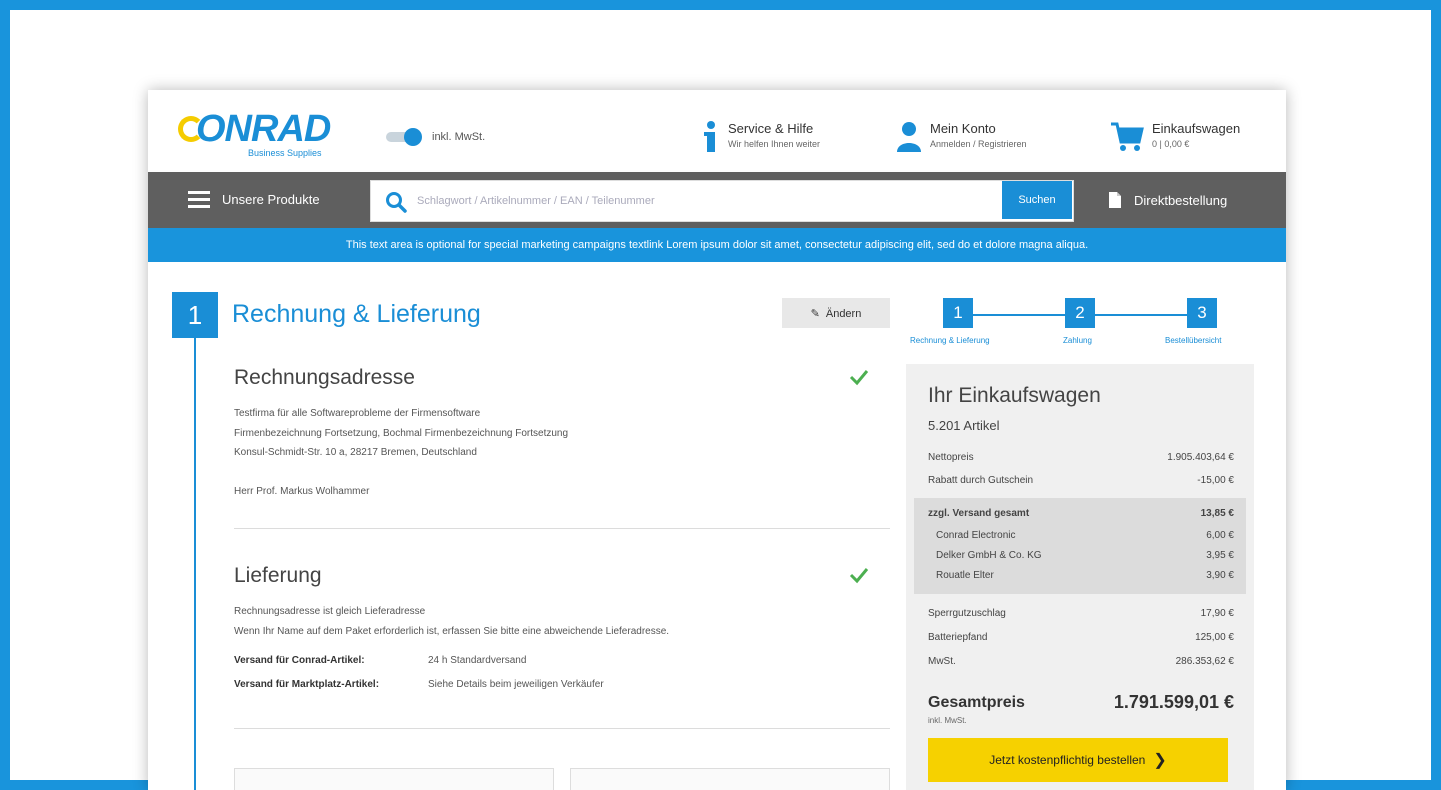 This screenshot has width=1441, height=790. I want to click on edit-button: ✎ Ändern, so click(836, 313).